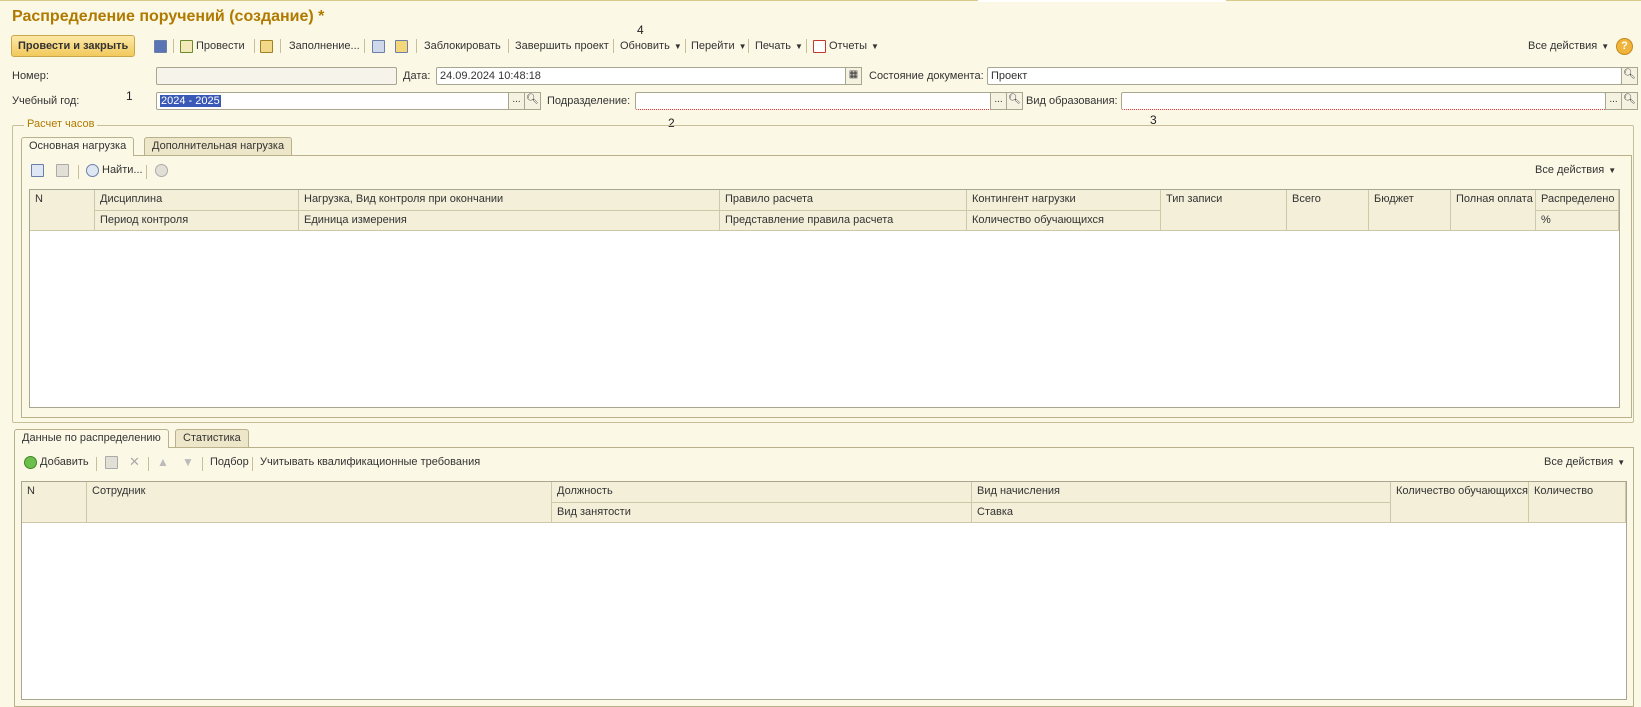 The image size is (1641, 707). Describe the element at coordinates (162, 46) in the screenshot. I see `save-icon` at that location.